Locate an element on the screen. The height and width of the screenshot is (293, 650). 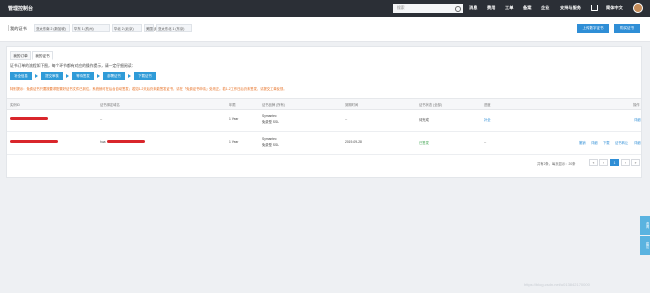
flow-title: 证书订单的流程如下图，每个环节都有对应的操作提示，请一定仔细阅读： is located at coordinates (73, 66).